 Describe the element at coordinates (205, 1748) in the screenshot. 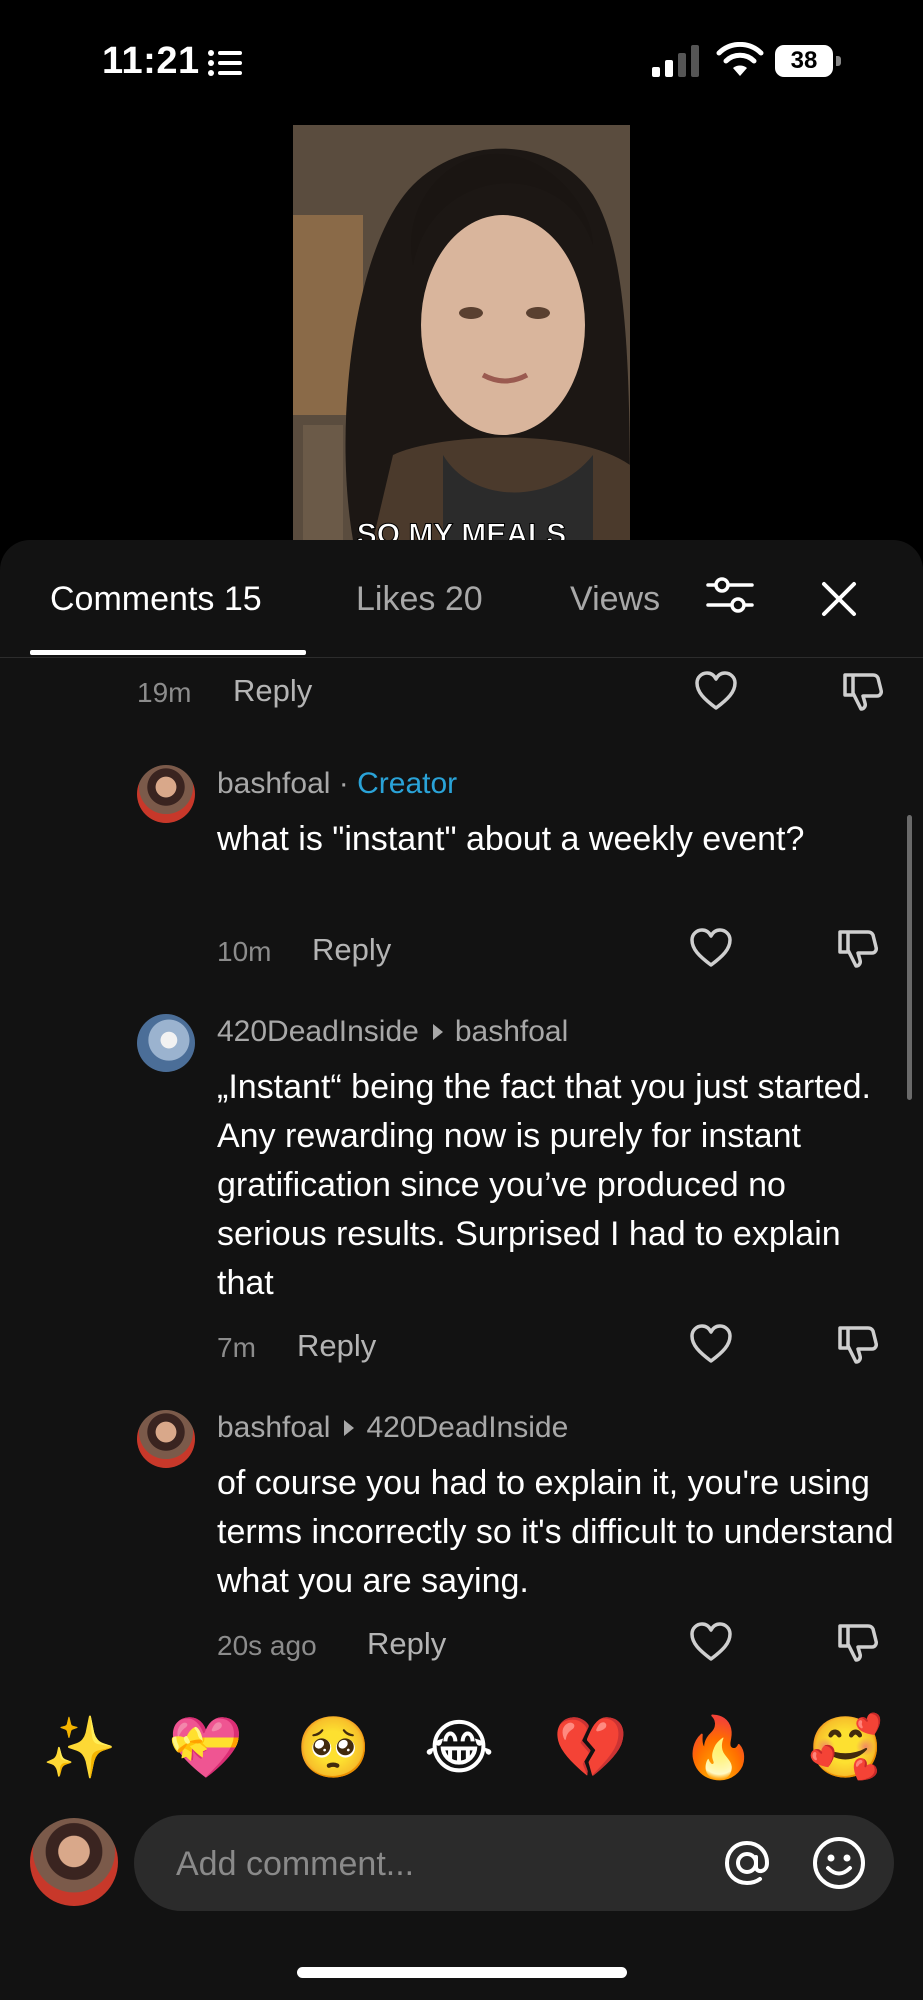

I see `emoji-heart-ribbon: 💝` at that location.